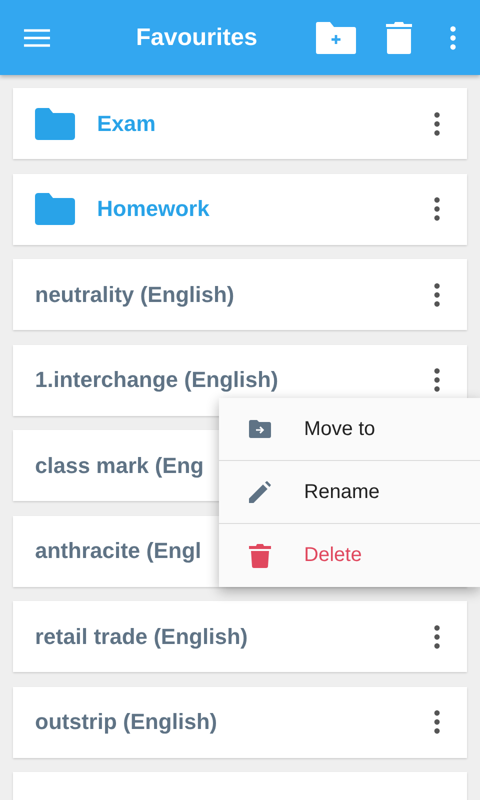 This screenshot has height=800, width=480. What do you see at coordinates (240, 722) in the screenshot?
I see `list-card: outstrip (English)` at bounding box center [240, 722].